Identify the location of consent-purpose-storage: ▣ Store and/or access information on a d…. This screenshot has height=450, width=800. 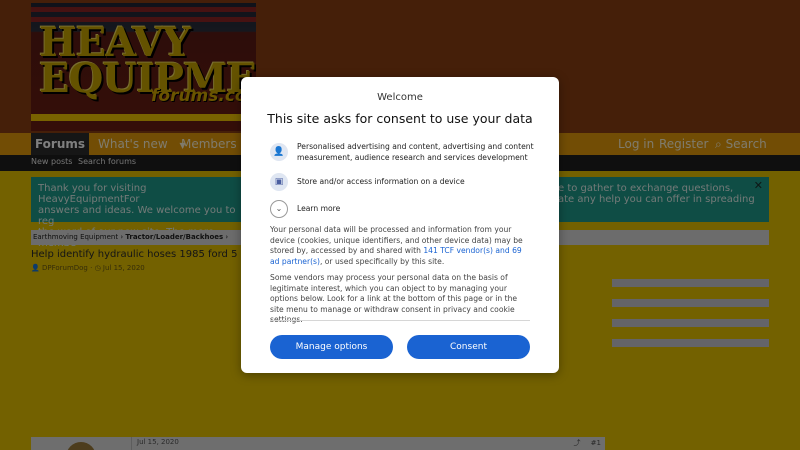
(405, 183).